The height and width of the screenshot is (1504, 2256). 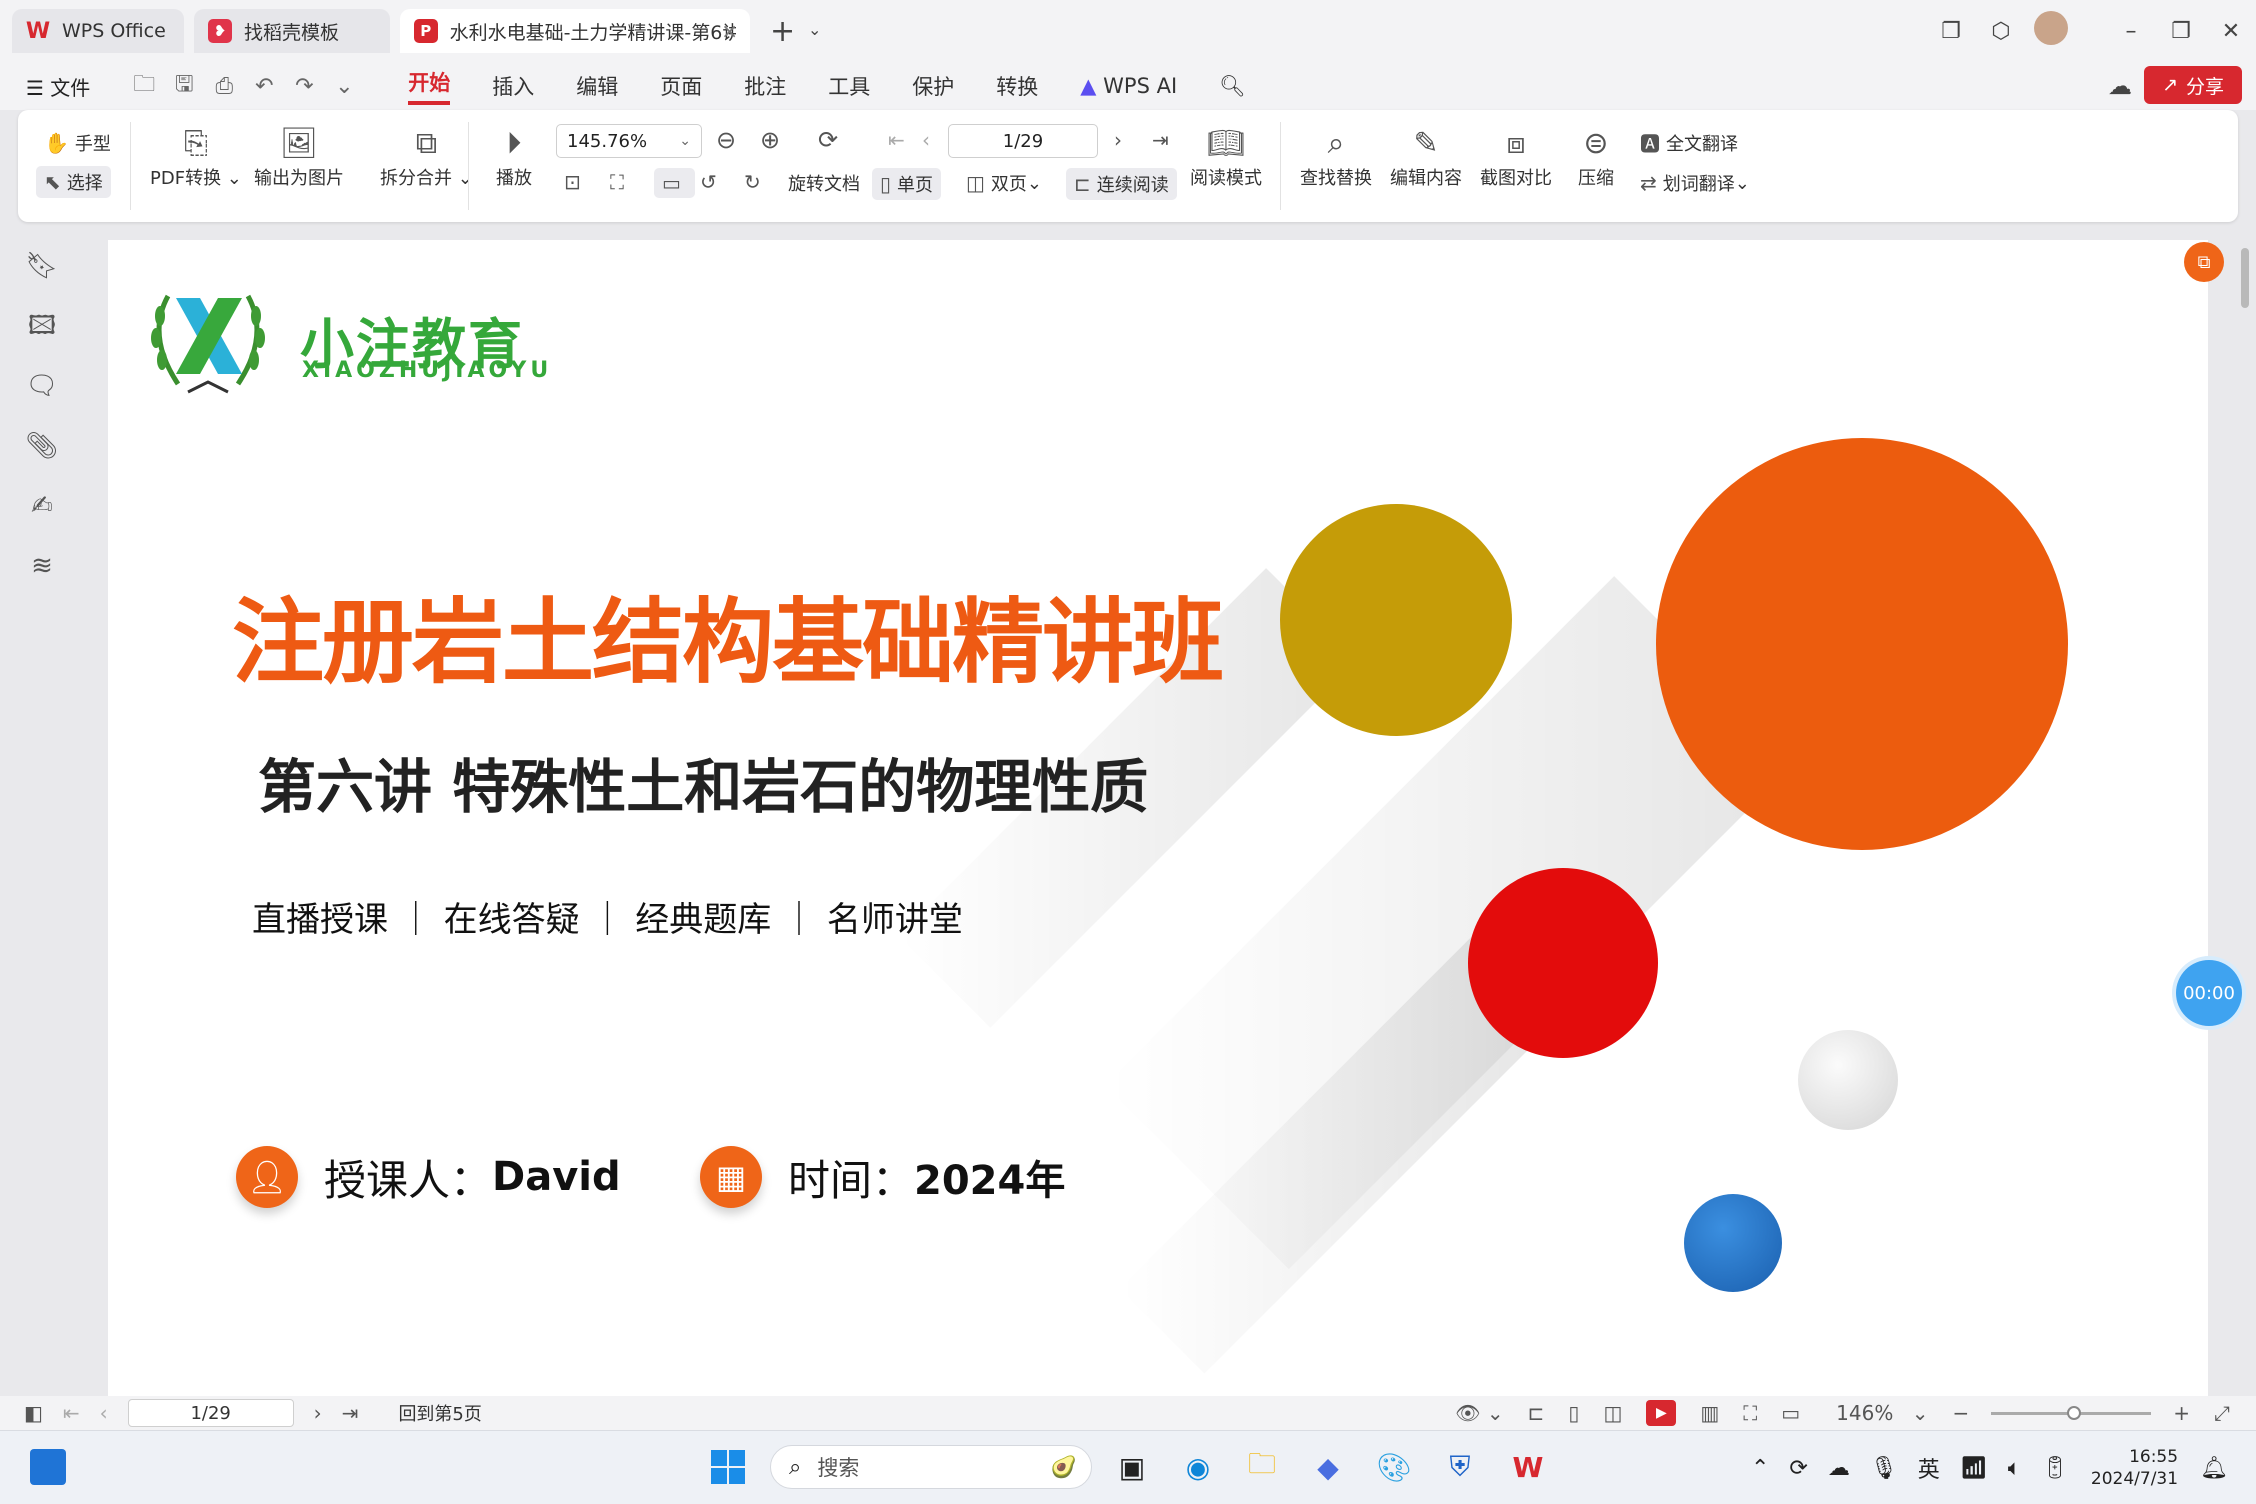 I want to click on security-shield-icon: ⛨, so click(x=1460, y=1467).